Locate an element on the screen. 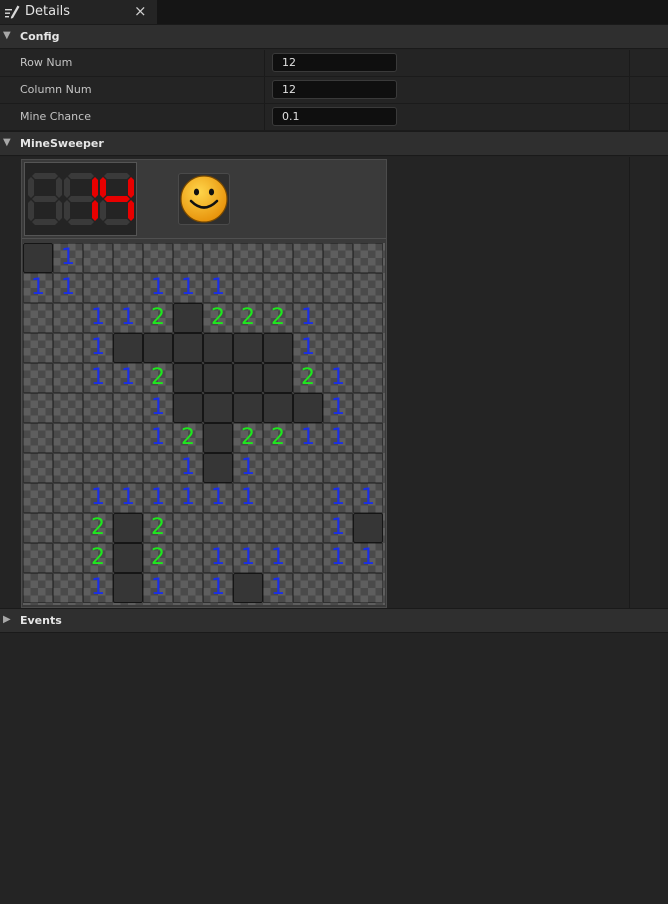 This screenshot has width=668, height=904. category-events: ▶ Events is located at coordinates (334, 620).